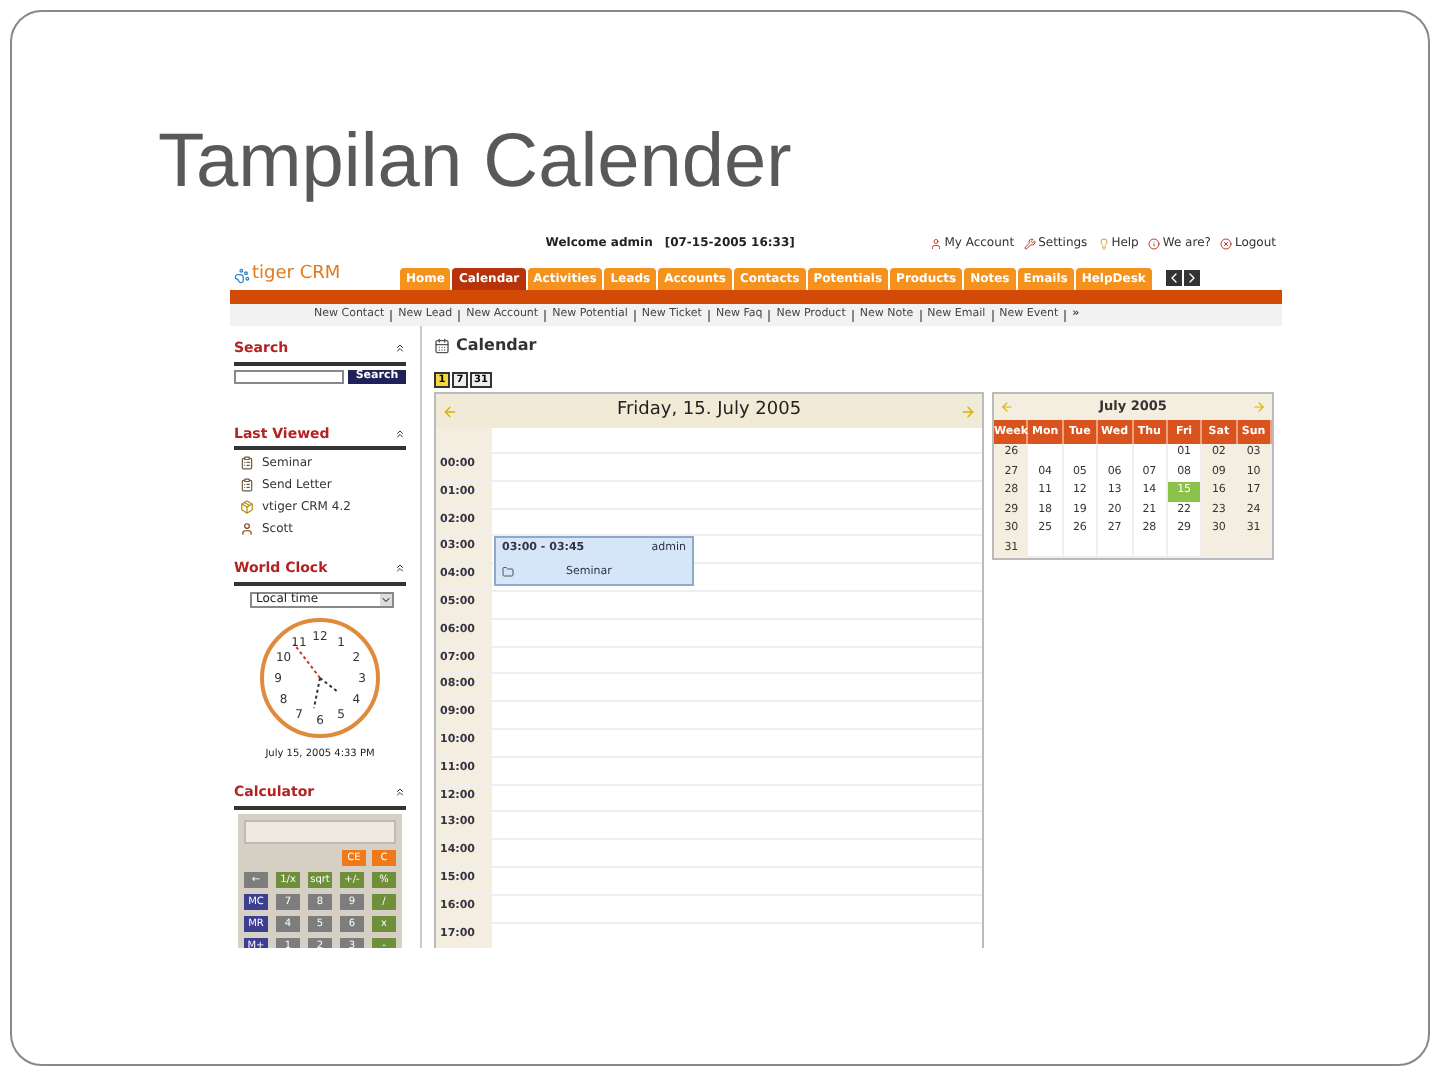 This screenshot has height=1080, width=1440. What do you see at coordinates (247, 507) in the screenshot?
I see `box-icon` at bounding box center [247, 507].